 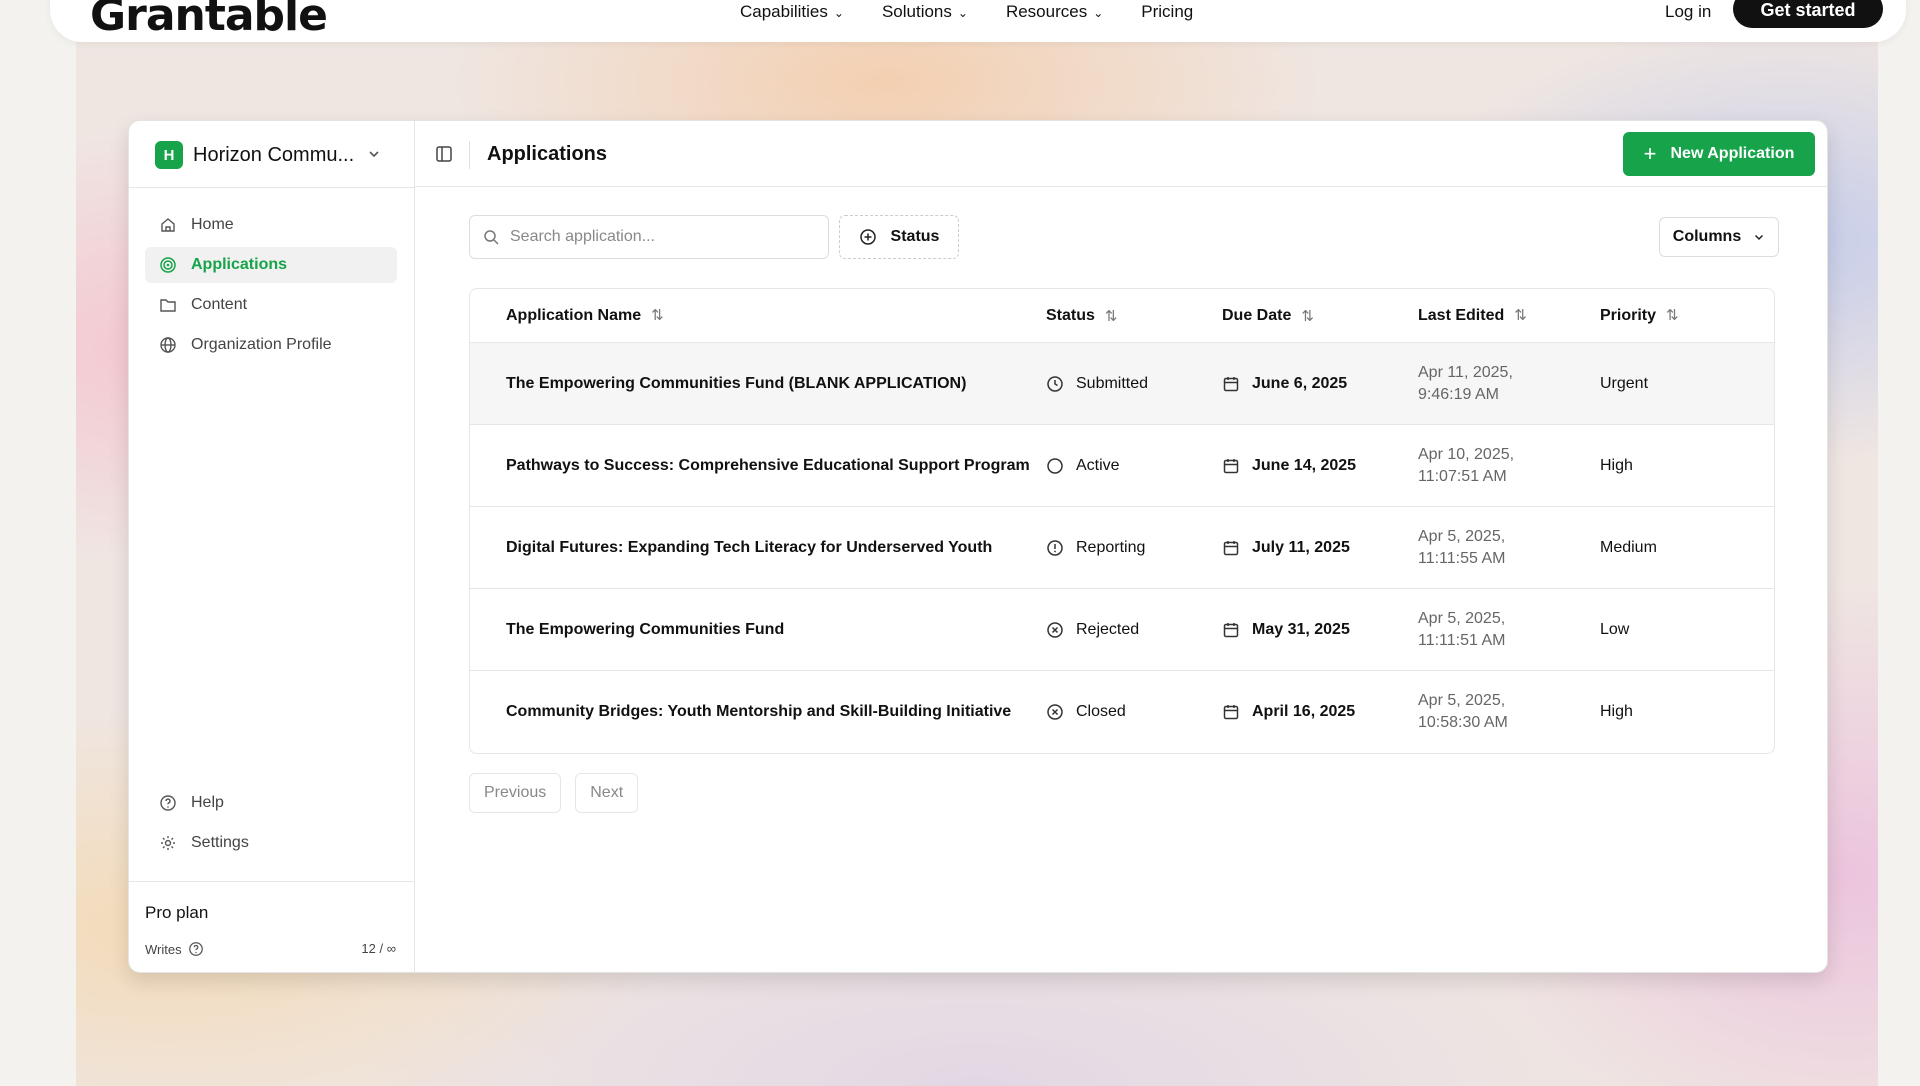 What do you see at coordinates (1688, 12) in the screenshot?
I see `login-link: Log in` at bounding box center [1688, 12].